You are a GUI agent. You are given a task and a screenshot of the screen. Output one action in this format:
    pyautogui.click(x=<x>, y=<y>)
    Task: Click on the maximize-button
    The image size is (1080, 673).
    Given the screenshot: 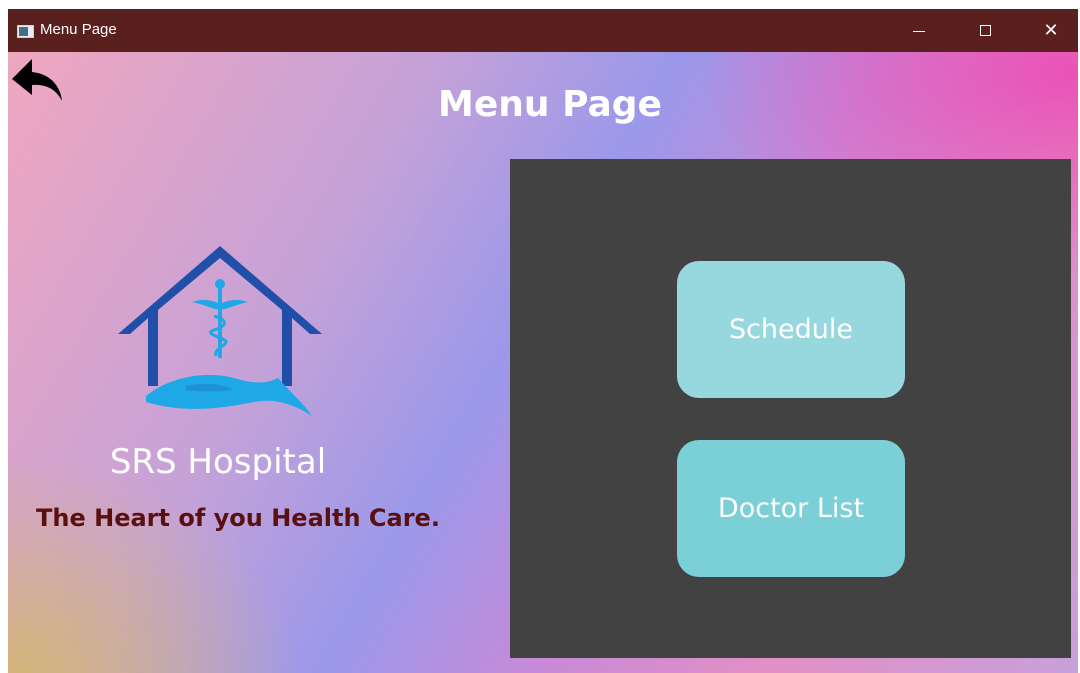 What is the action you would take?
    pyautogui.click(x=985, y=30)
    